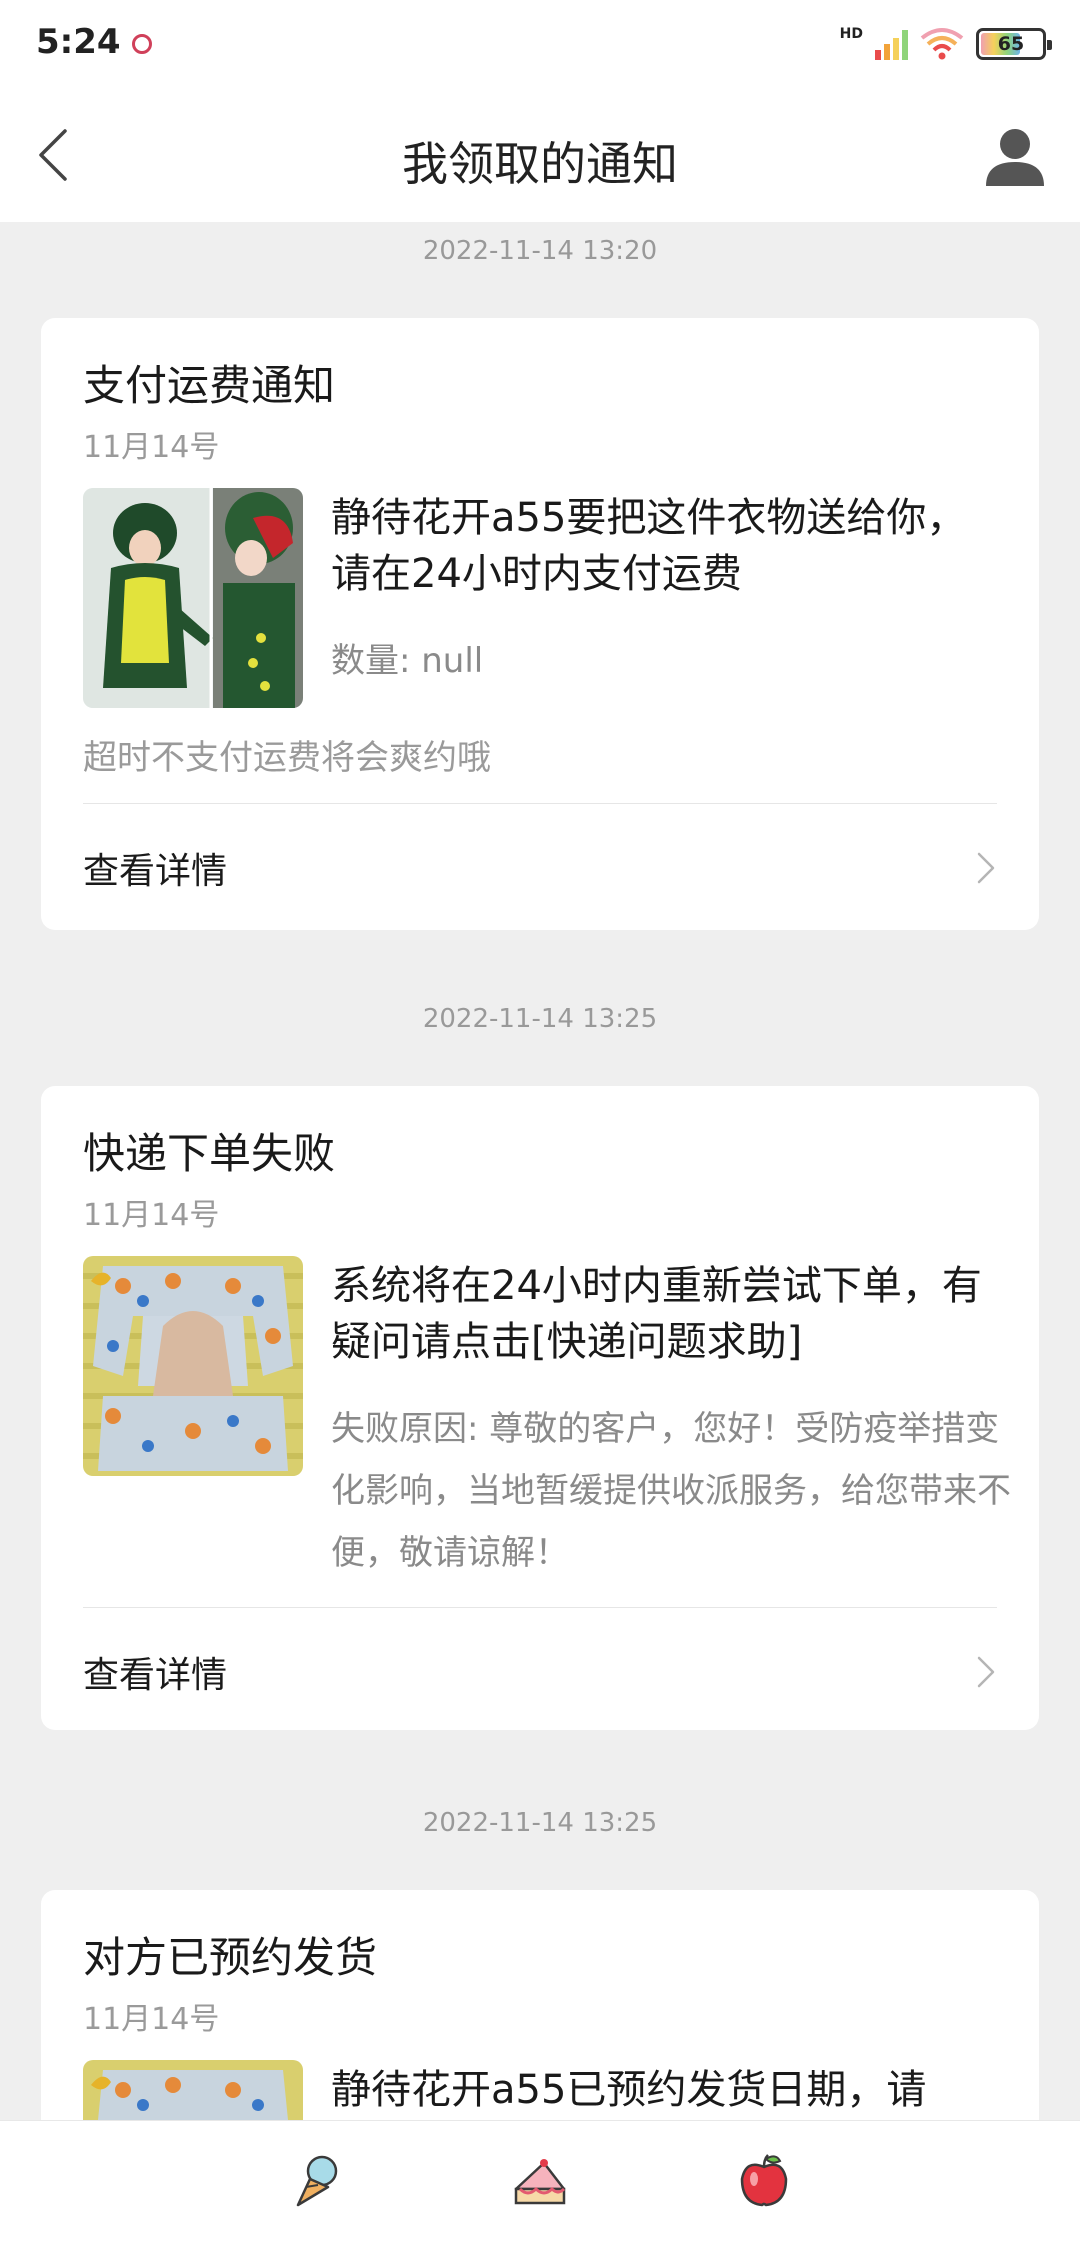 The width and height of the screenshot is (1080, 2248). Describe the element at coordinates (540, 251) in the screenshot. I see `timestamp: 2022-11-14 13:20` at that location.